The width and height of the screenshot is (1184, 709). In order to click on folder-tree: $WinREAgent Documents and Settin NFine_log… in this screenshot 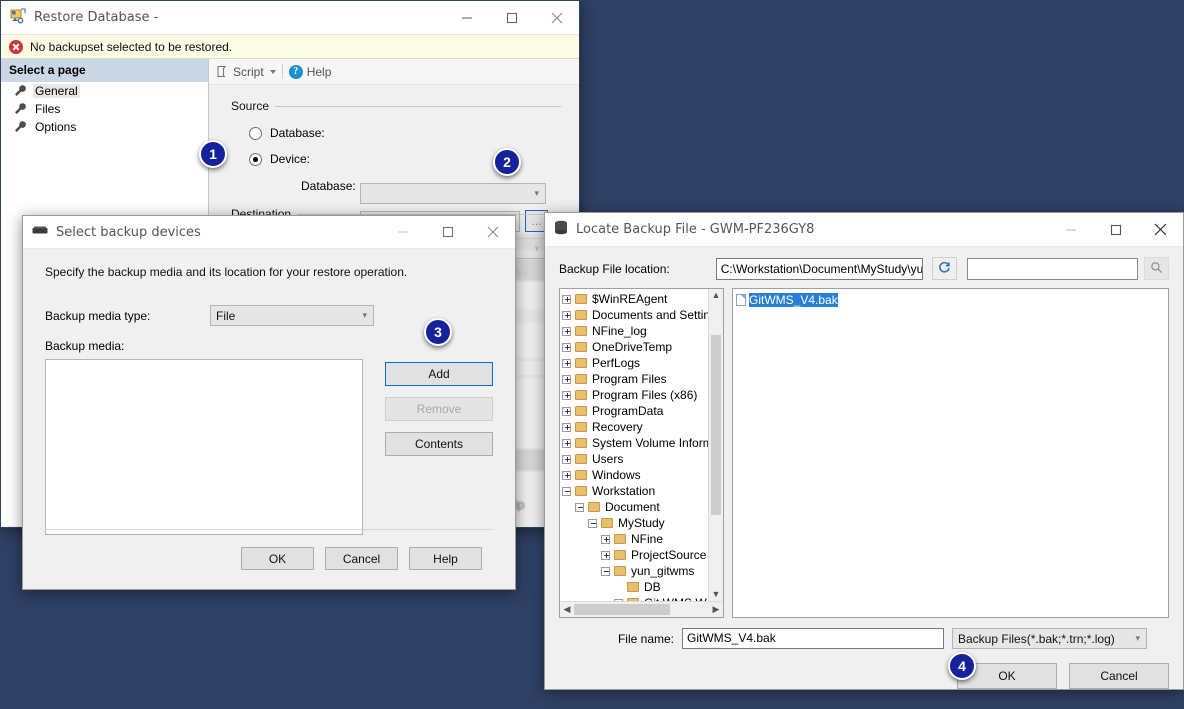, I will do `click(634, 445)`.